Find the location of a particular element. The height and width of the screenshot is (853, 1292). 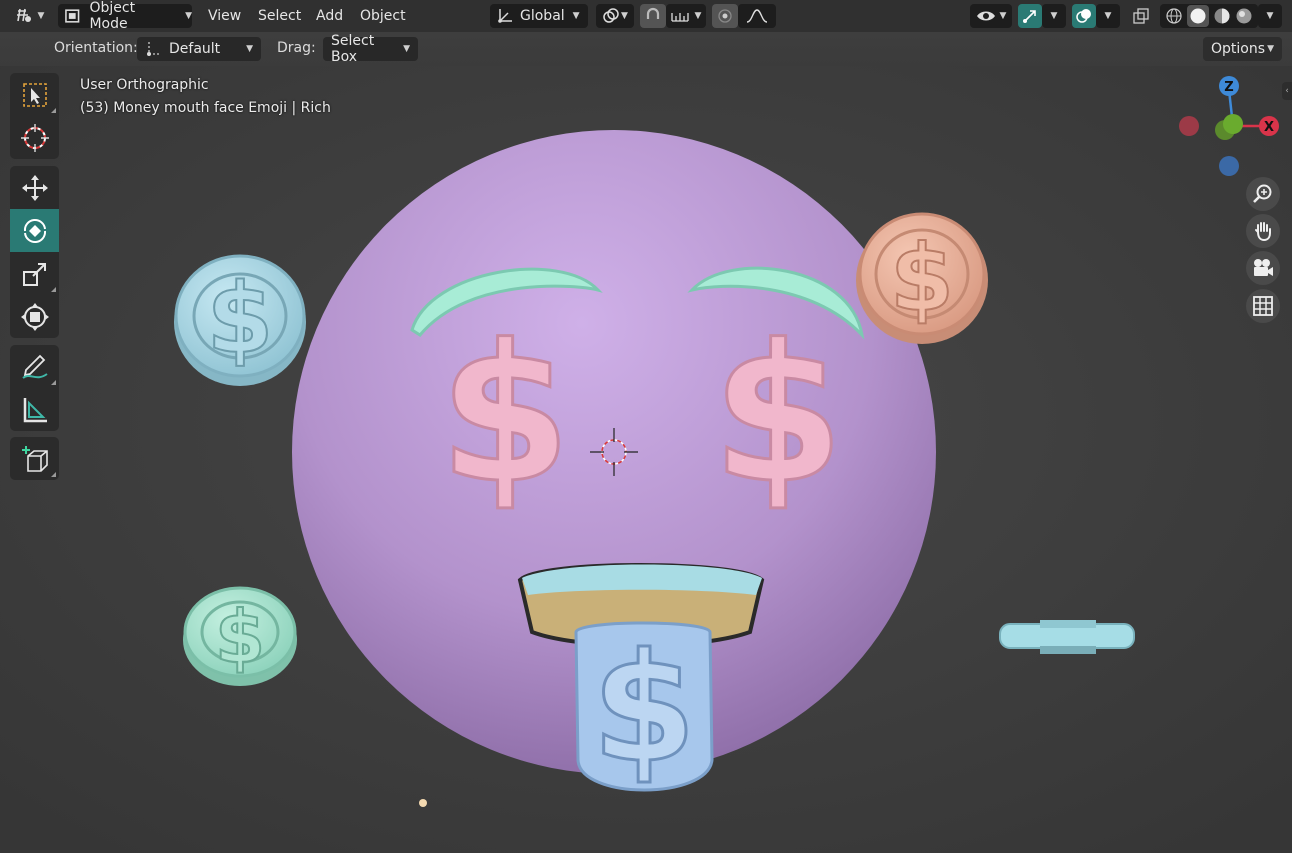

z-axis-label: Z is located at coordinates (1228, 87).